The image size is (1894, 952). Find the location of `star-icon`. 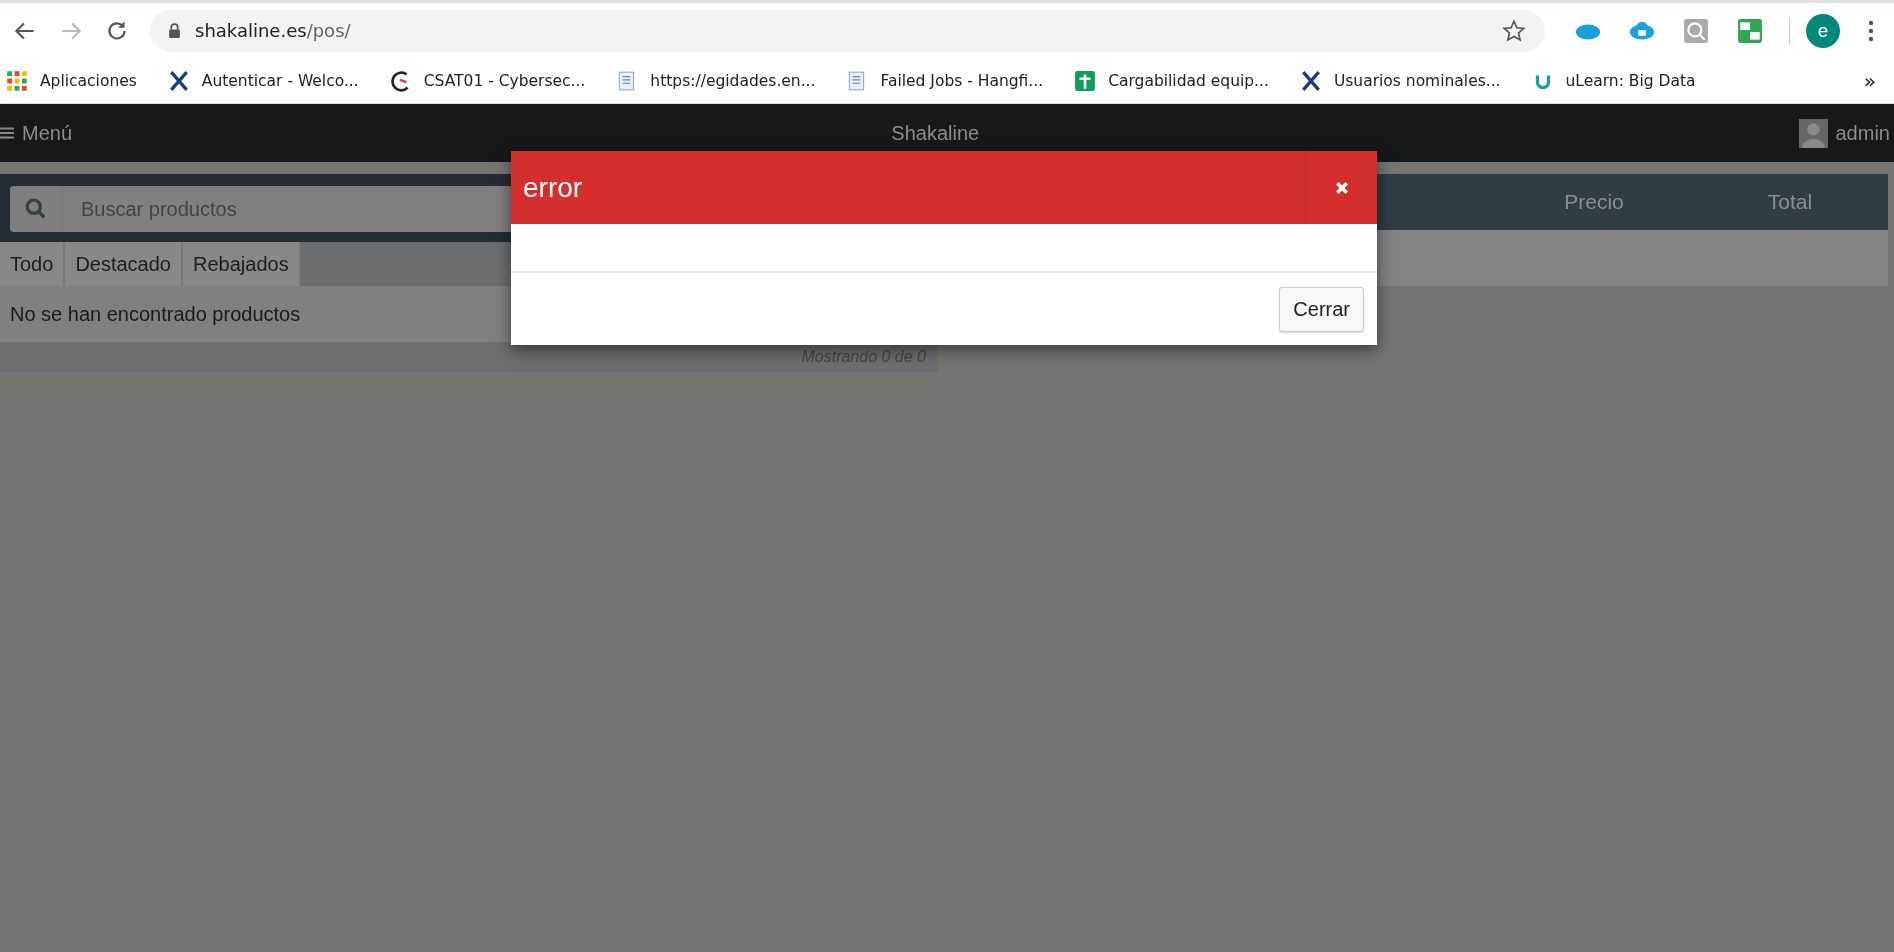

star-icon is located at coordinates (1514, 30).